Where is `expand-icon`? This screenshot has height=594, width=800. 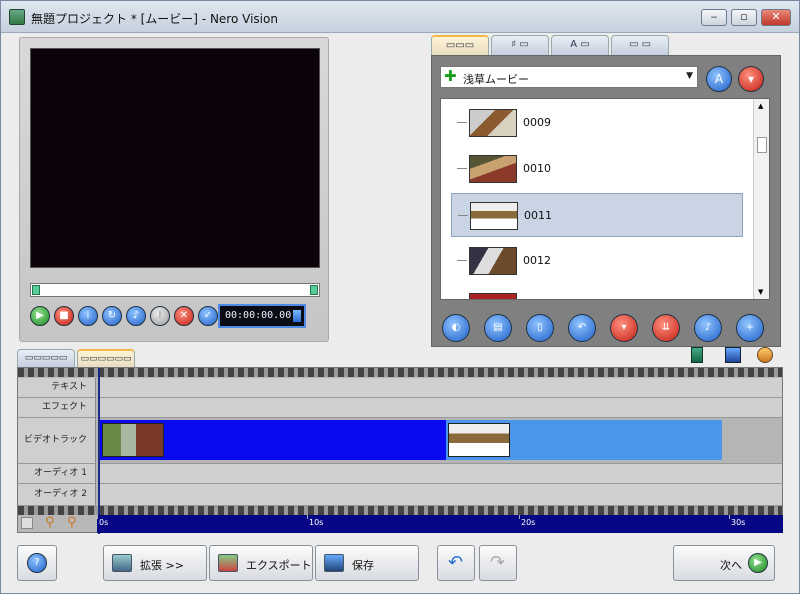
expand-icon is located at coordinates (122, 563).